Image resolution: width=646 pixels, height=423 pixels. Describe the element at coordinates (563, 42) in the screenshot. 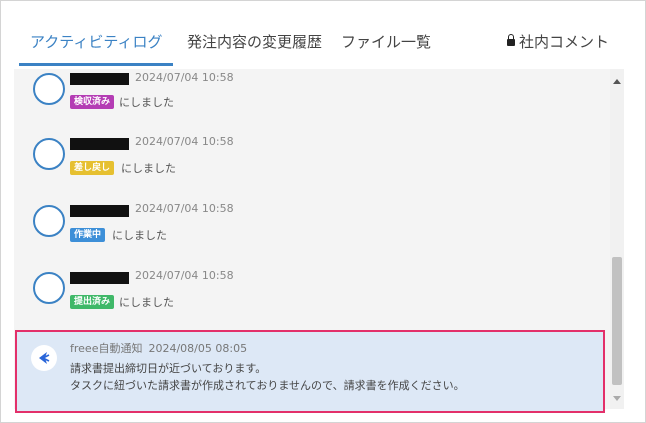

I see `tab-internal-comment-label: 社内コメント` at that location.